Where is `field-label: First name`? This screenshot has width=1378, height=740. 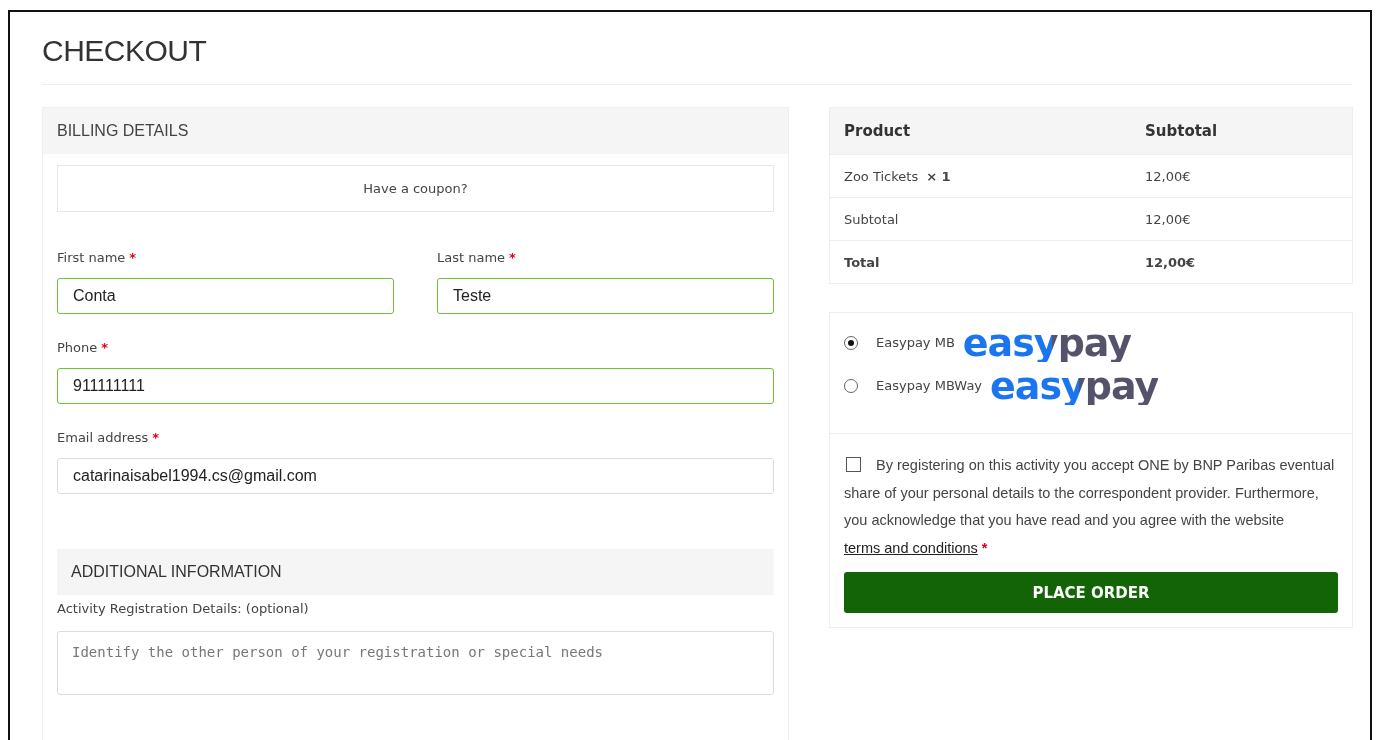 field-label: First name is located at coordinates (91, 257).